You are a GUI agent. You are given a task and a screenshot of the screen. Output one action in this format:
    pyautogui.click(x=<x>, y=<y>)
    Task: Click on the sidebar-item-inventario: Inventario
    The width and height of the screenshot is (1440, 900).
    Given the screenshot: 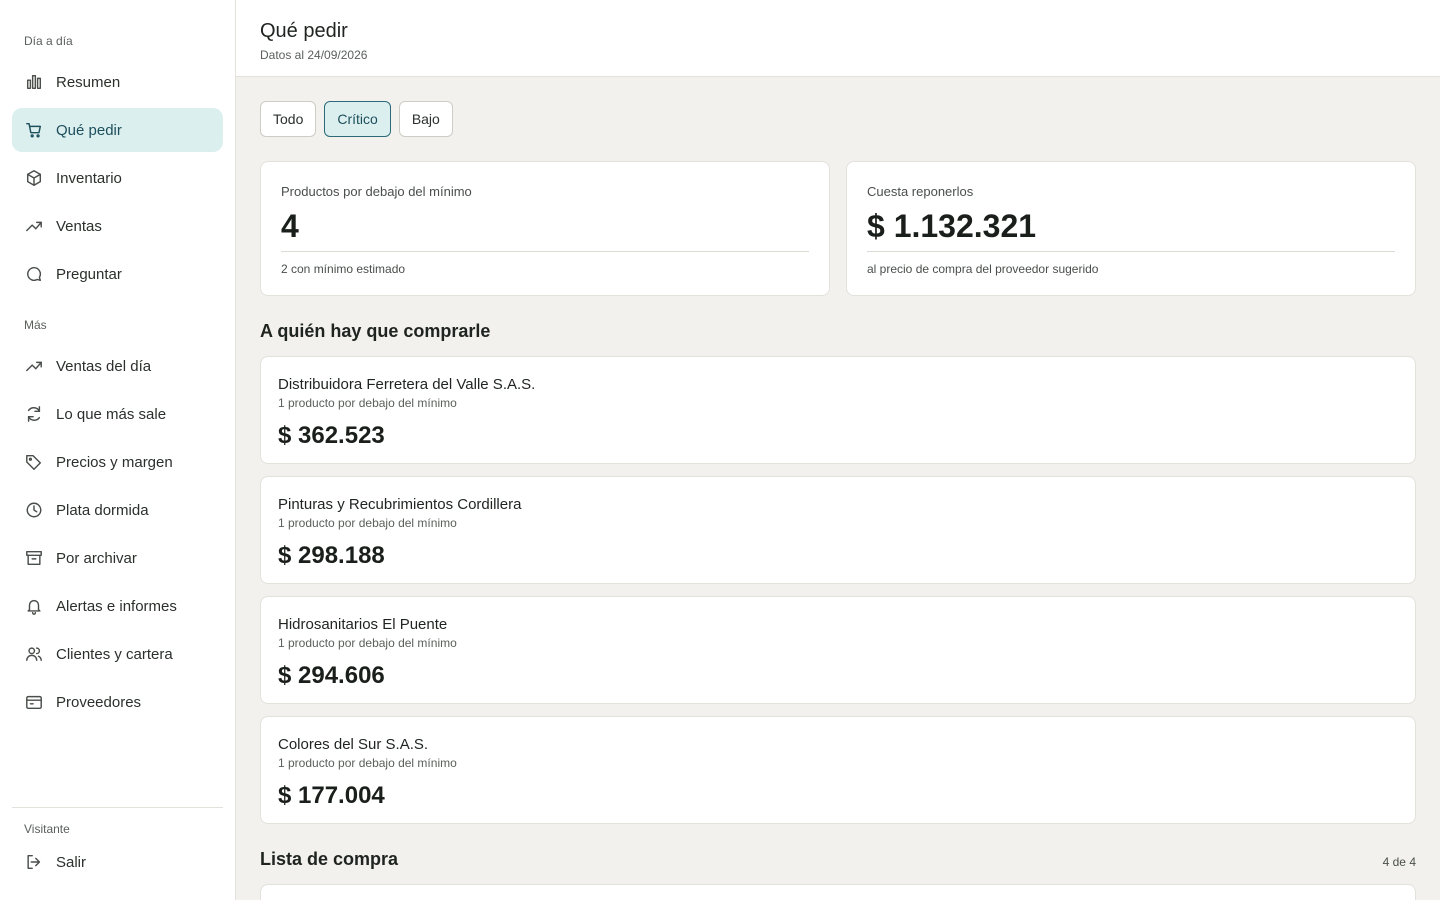 What is the action you would take?
    pyautogui.click(x=117, y=178)
    